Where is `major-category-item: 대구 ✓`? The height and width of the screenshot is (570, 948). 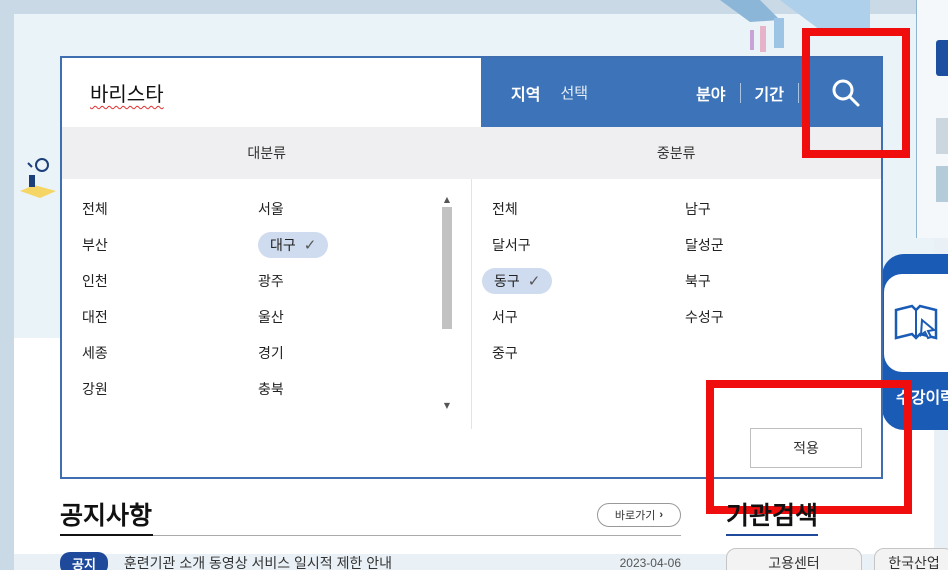
major-category-item: 대구 ✓ is located at coordinates (293, 245).